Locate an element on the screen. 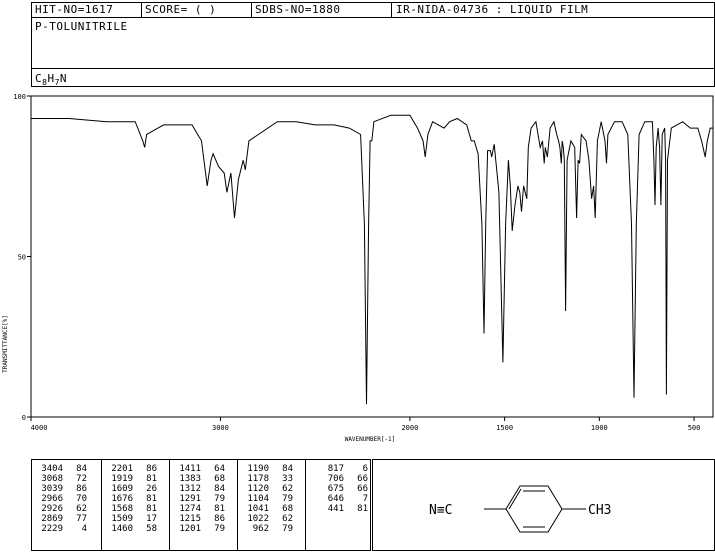  peak-wavenumber: 706 is located at coordinates (335, 479).